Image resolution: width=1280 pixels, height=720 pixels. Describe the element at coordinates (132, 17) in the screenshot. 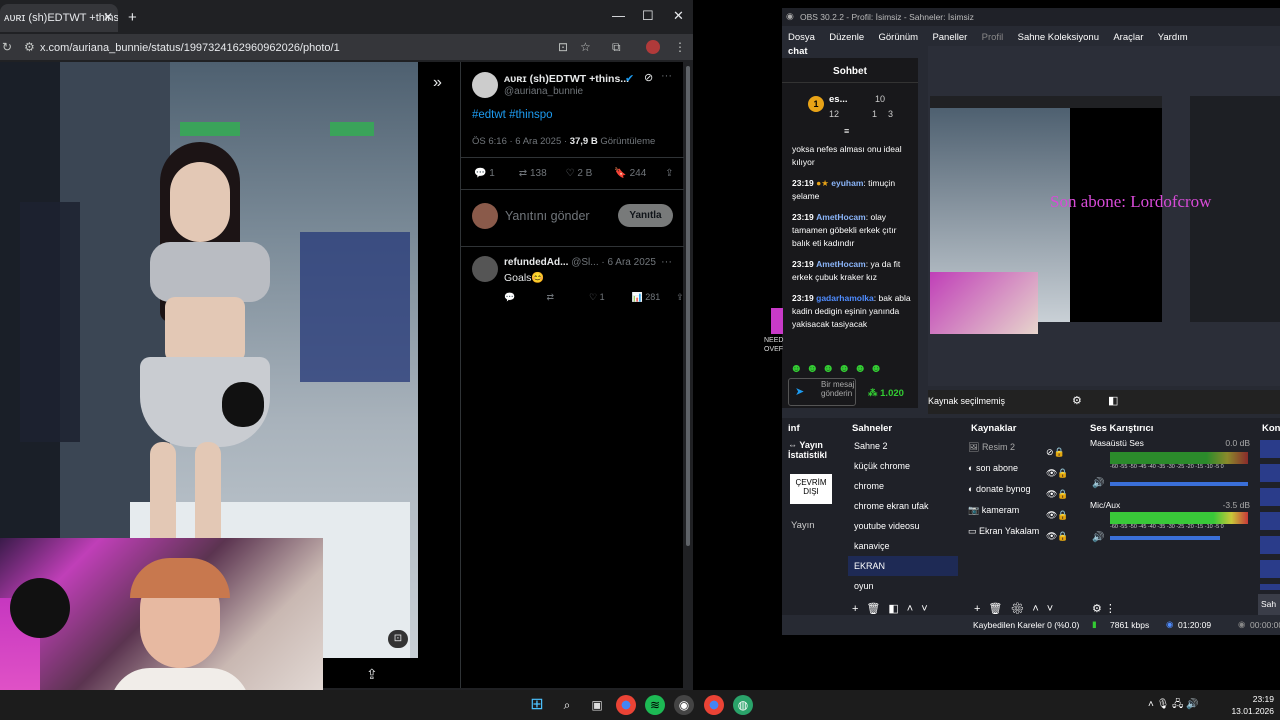

I see `new-tab-icon: +` at that location.